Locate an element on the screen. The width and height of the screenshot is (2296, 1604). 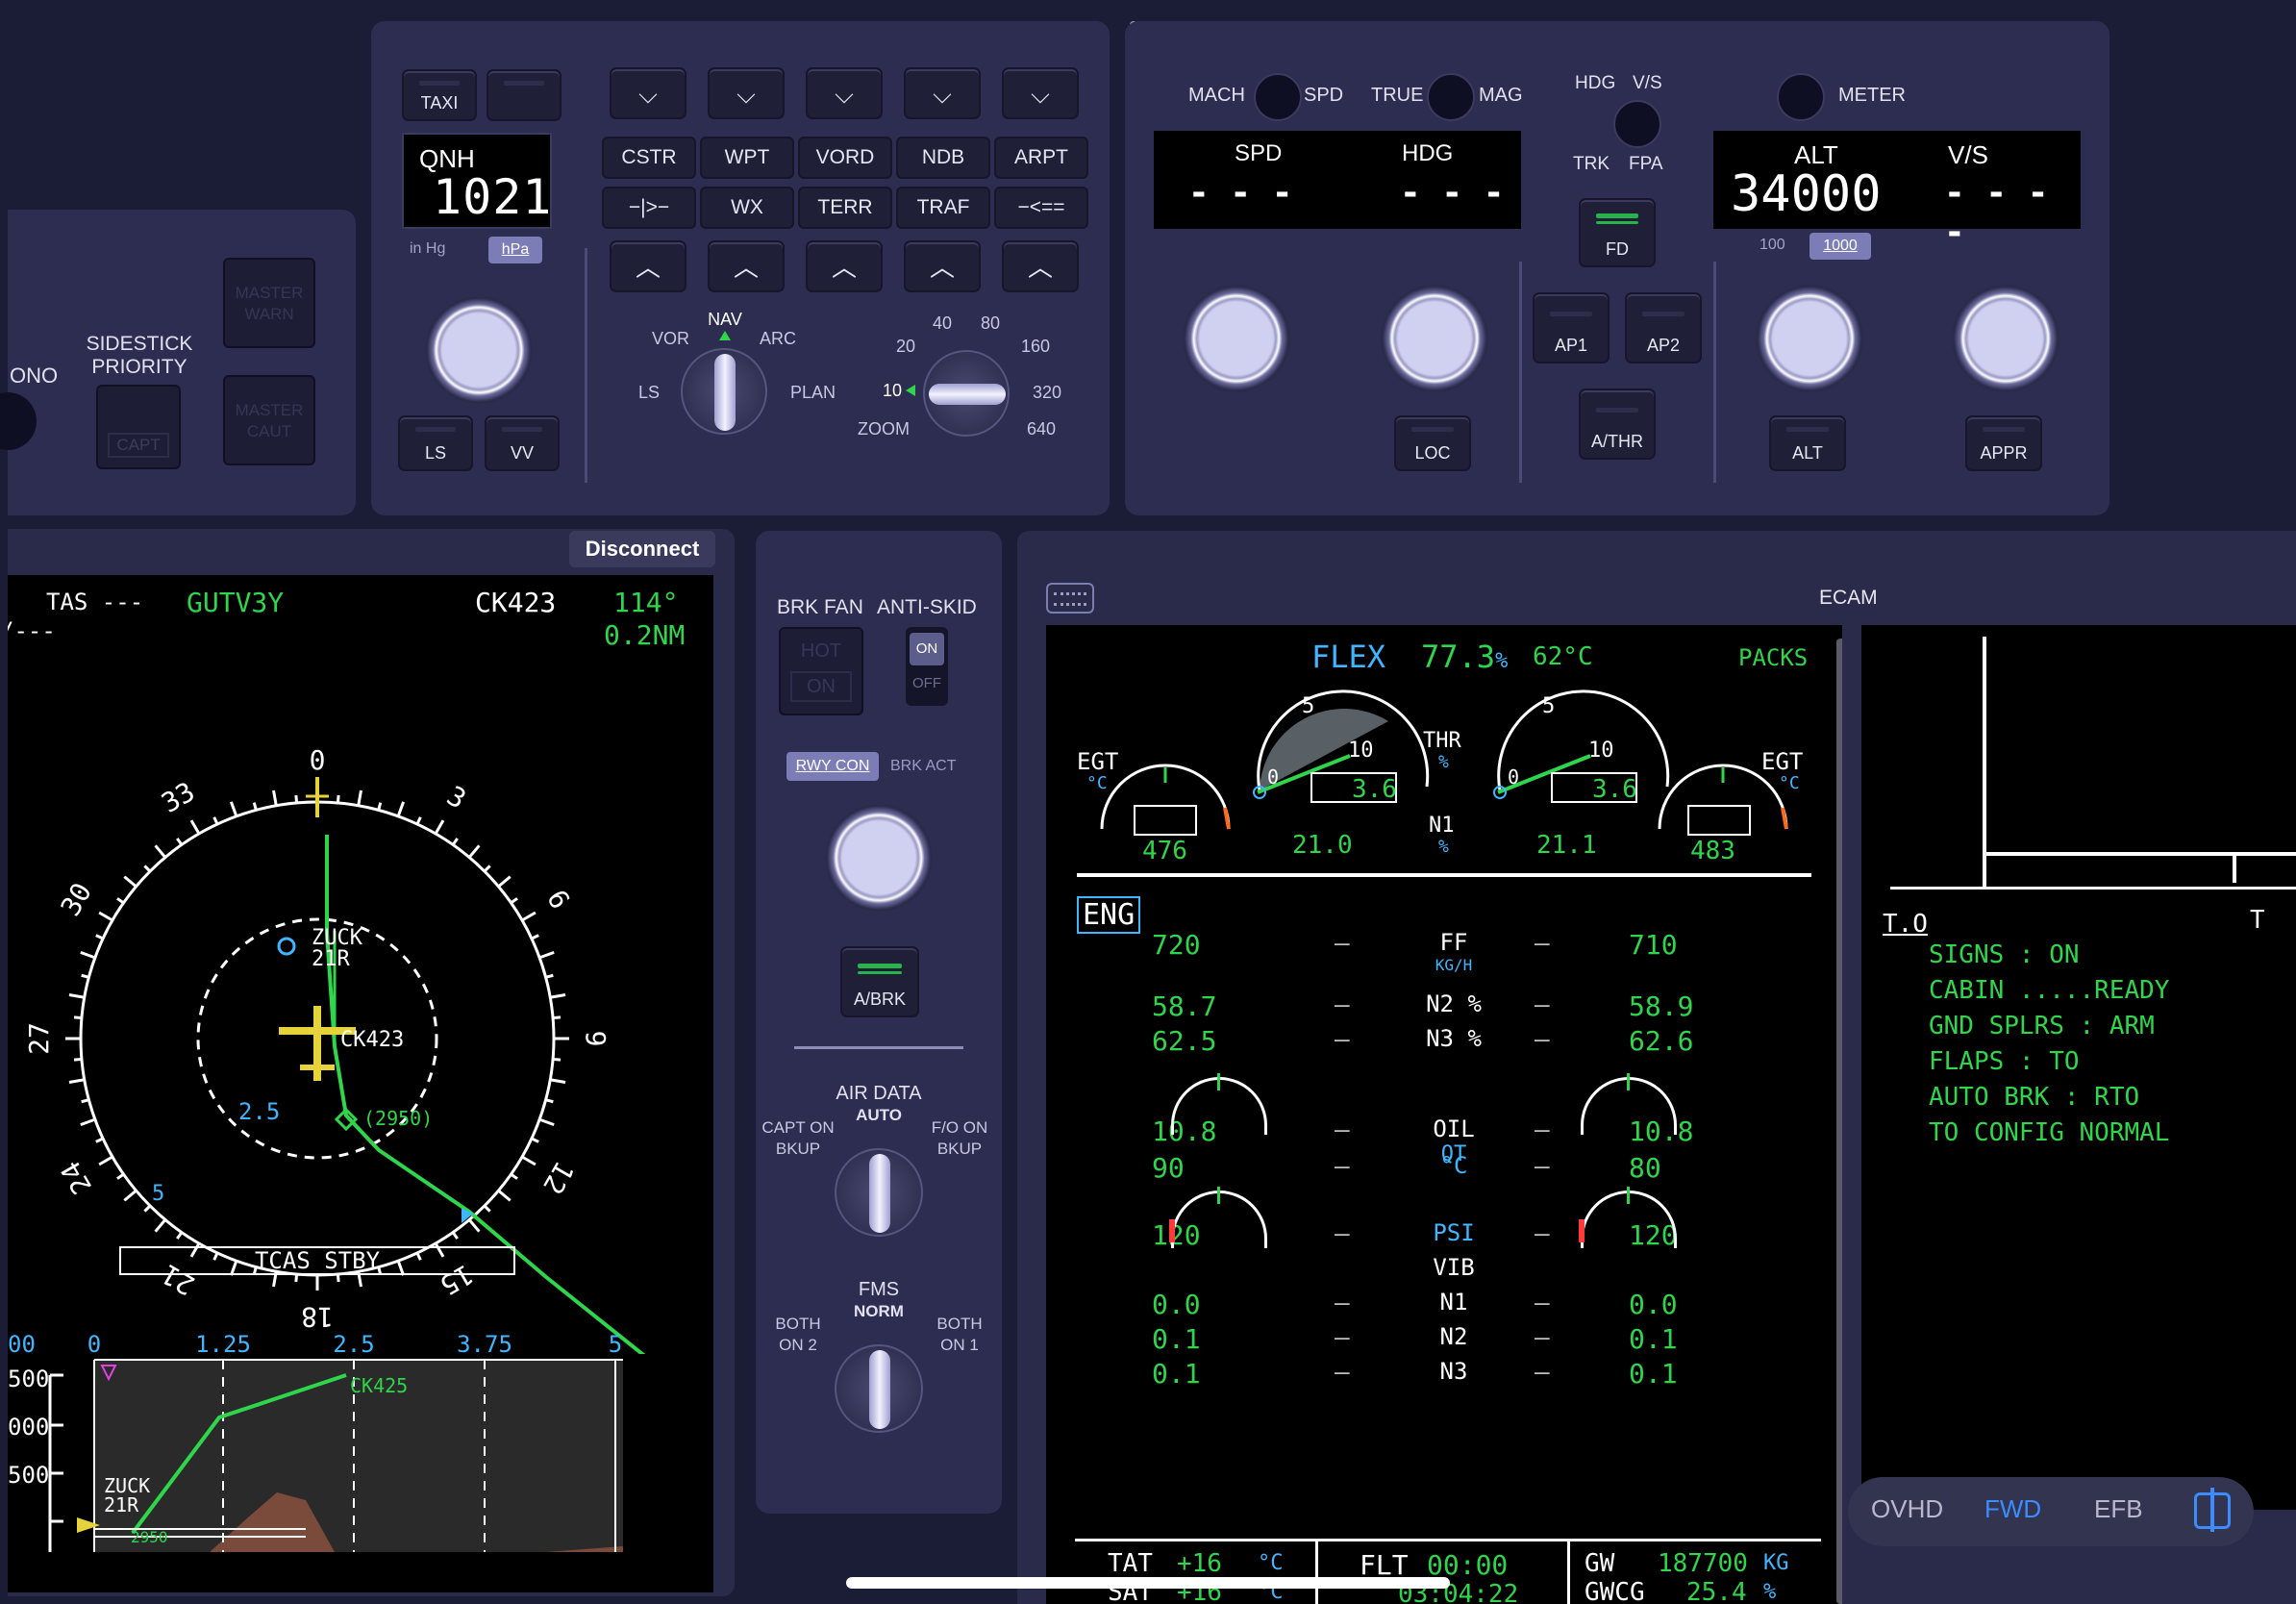
screen-swap-icon is located at coordinates (2212, 1510).